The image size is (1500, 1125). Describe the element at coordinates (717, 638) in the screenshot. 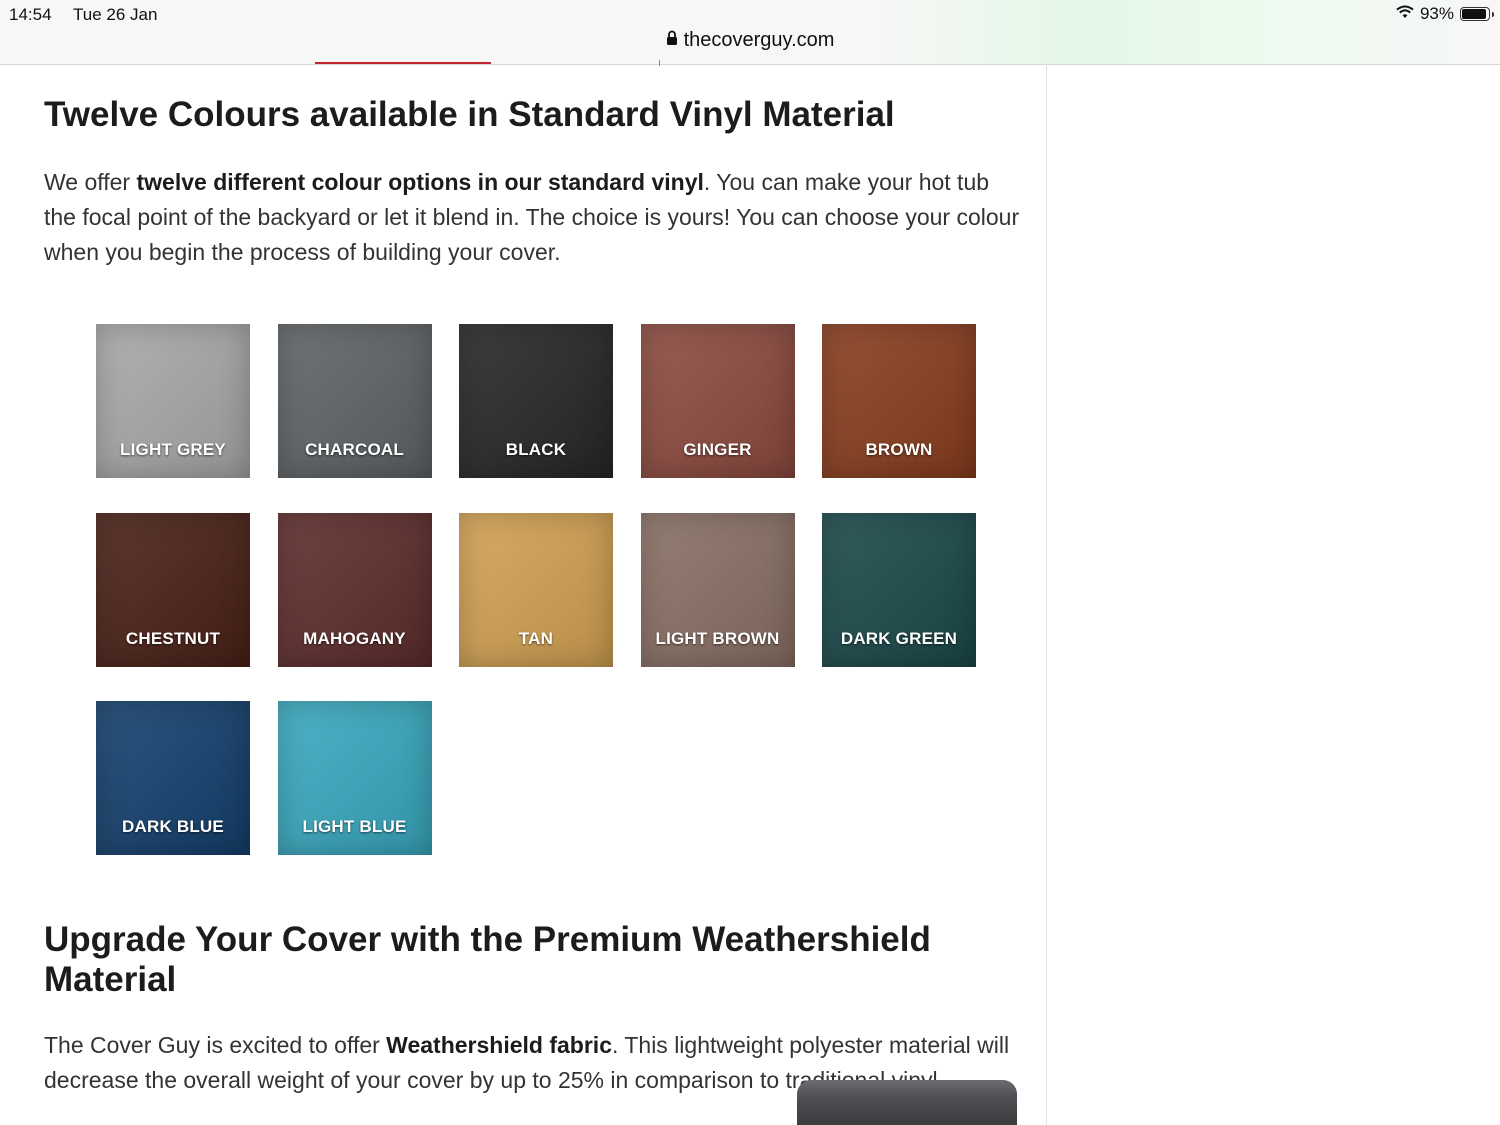

I see `swatch-label: LIGHT BROWN` at that location.